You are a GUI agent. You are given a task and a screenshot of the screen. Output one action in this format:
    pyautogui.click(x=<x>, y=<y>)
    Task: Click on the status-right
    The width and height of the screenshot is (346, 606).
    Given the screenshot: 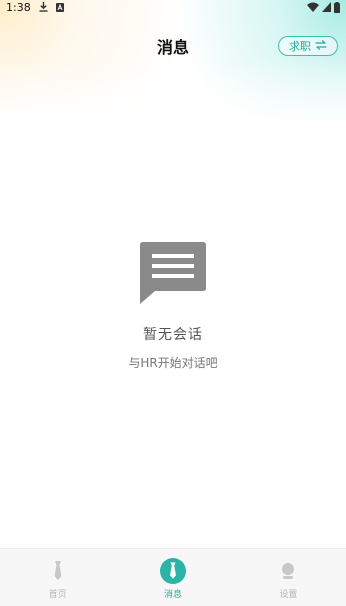 What is the action you would take?
    pyautogui.click(x=323, y=7)
    